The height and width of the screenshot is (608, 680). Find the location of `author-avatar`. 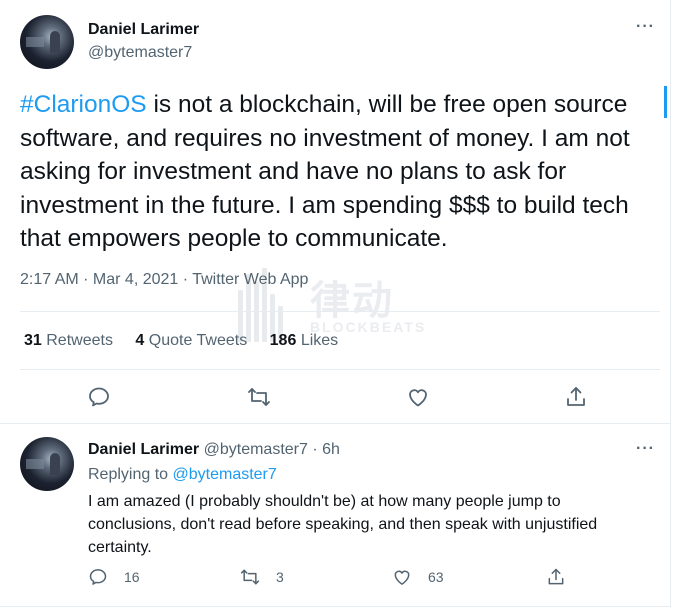

author-avatar is located at coordinates (47, 42).